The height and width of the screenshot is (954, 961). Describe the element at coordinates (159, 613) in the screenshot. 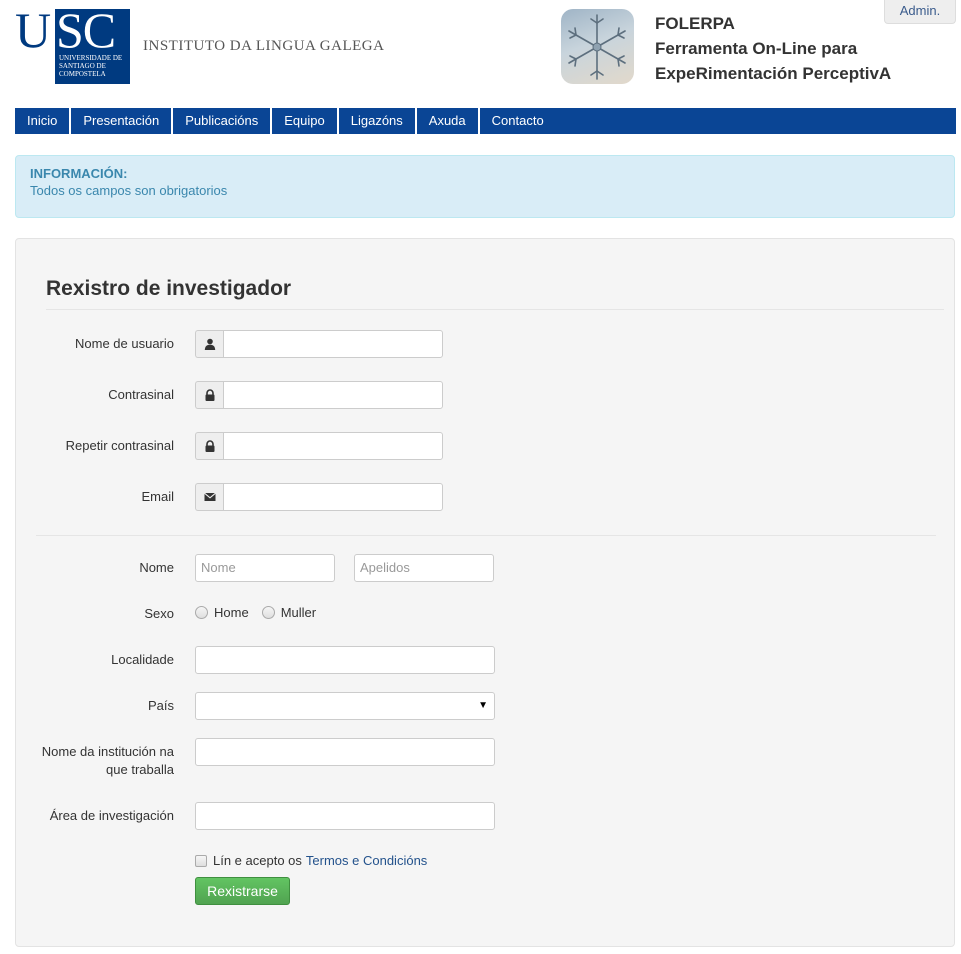

I see `sex-label: Sexo` at that location.